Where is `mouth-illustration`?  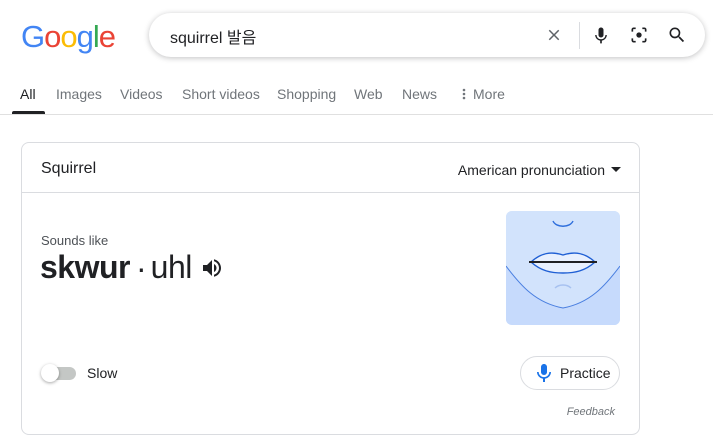
mouth-illustration is located at coordinates (563, 268).